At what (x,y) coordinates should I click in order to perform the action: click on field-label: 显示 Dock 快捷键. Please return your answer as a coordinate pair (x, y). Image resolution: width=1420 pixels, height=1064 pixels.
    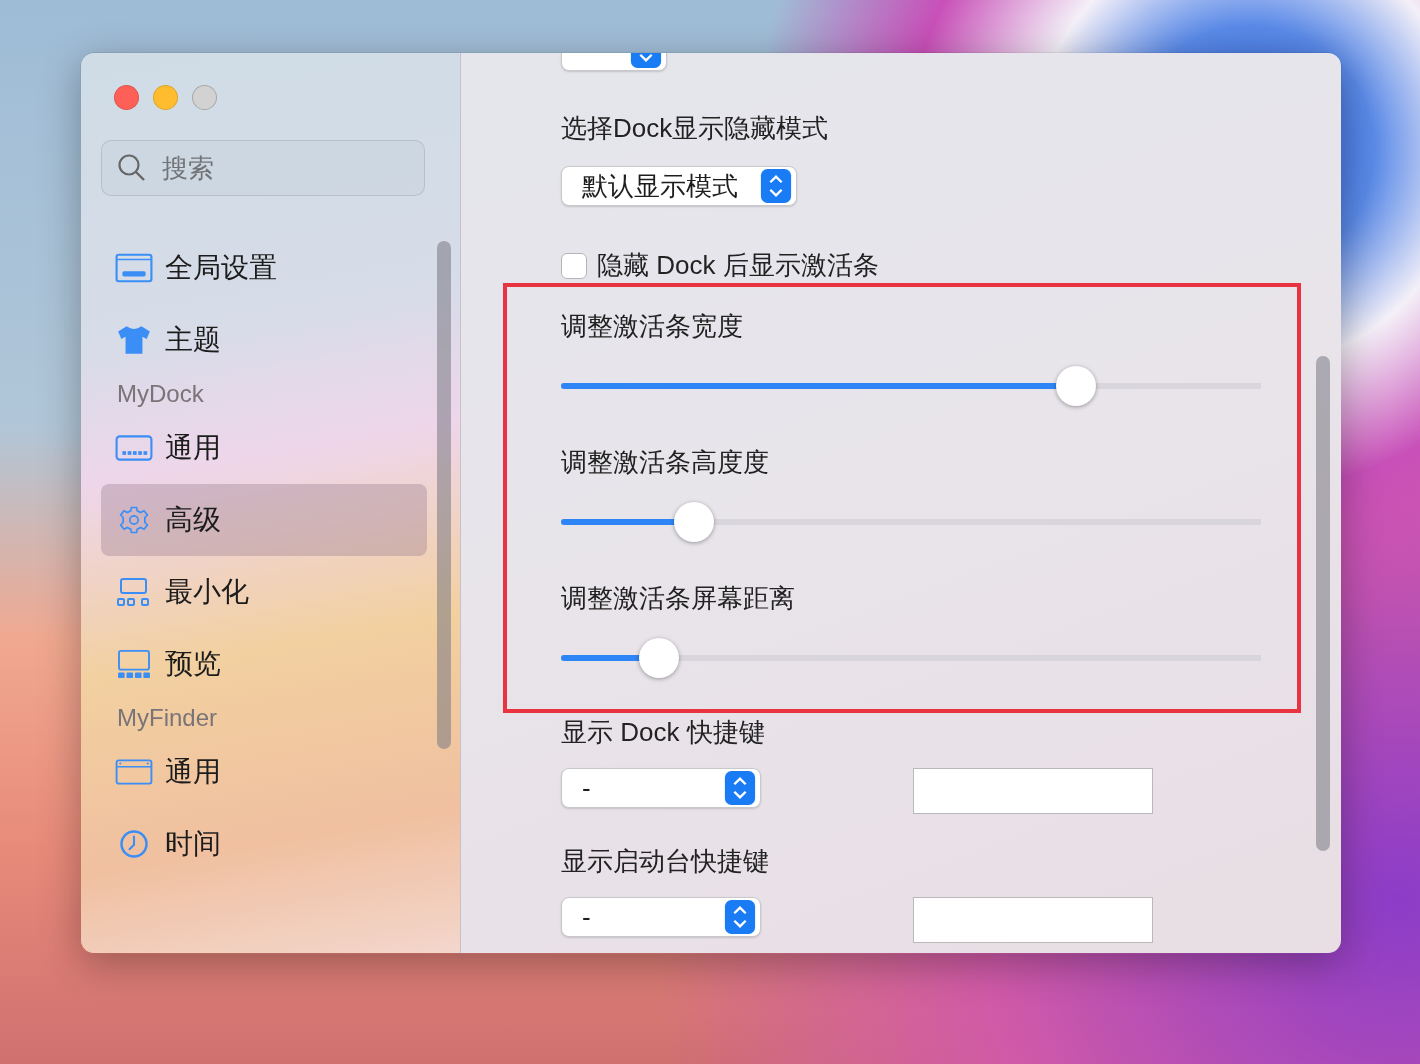
    Looking at the image, I should click on (663, 732).